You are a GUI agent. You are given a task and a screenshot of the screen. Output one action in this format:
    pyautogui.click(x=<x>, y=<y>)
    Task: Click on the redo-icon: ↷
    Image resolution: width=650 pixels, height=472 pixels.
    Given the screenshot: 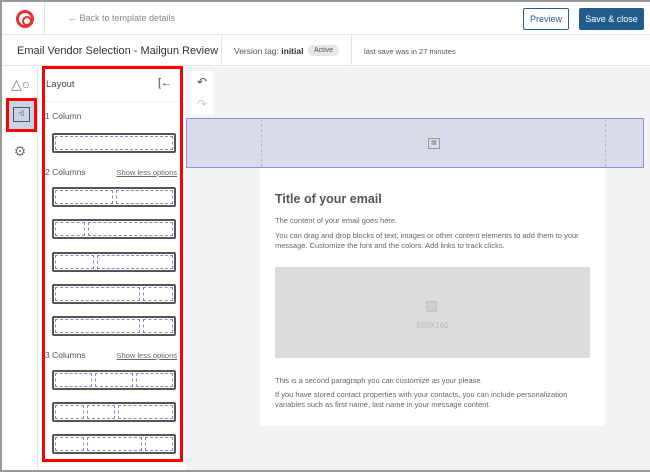 What is the action you would take?
    pyautogui.click(x=202, y=104)
    